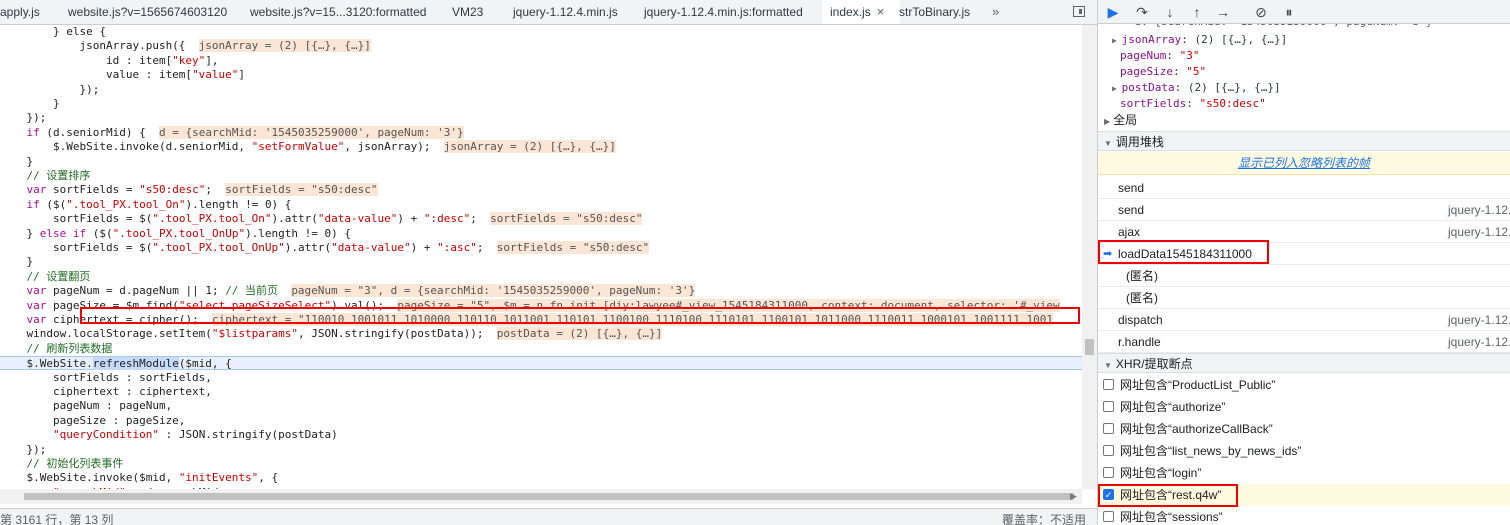 The width and height of the screenshot is (1510, 525). Describe the element at coordinates (1304, 515) in the screenshot. I see `xhr-breakpoint: 网址包含“sessions”` at that location.